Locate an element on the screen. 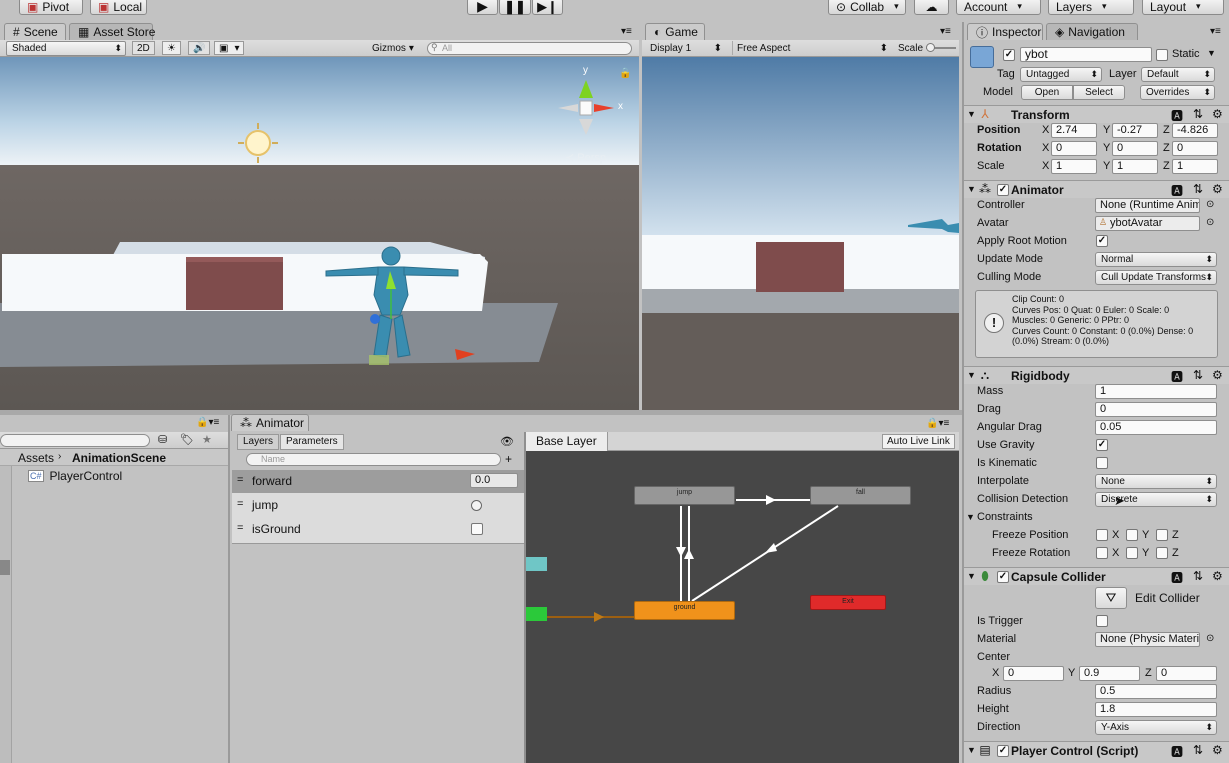  static-dropdown-icon: ▼ is located at coordinates (1211, 53).